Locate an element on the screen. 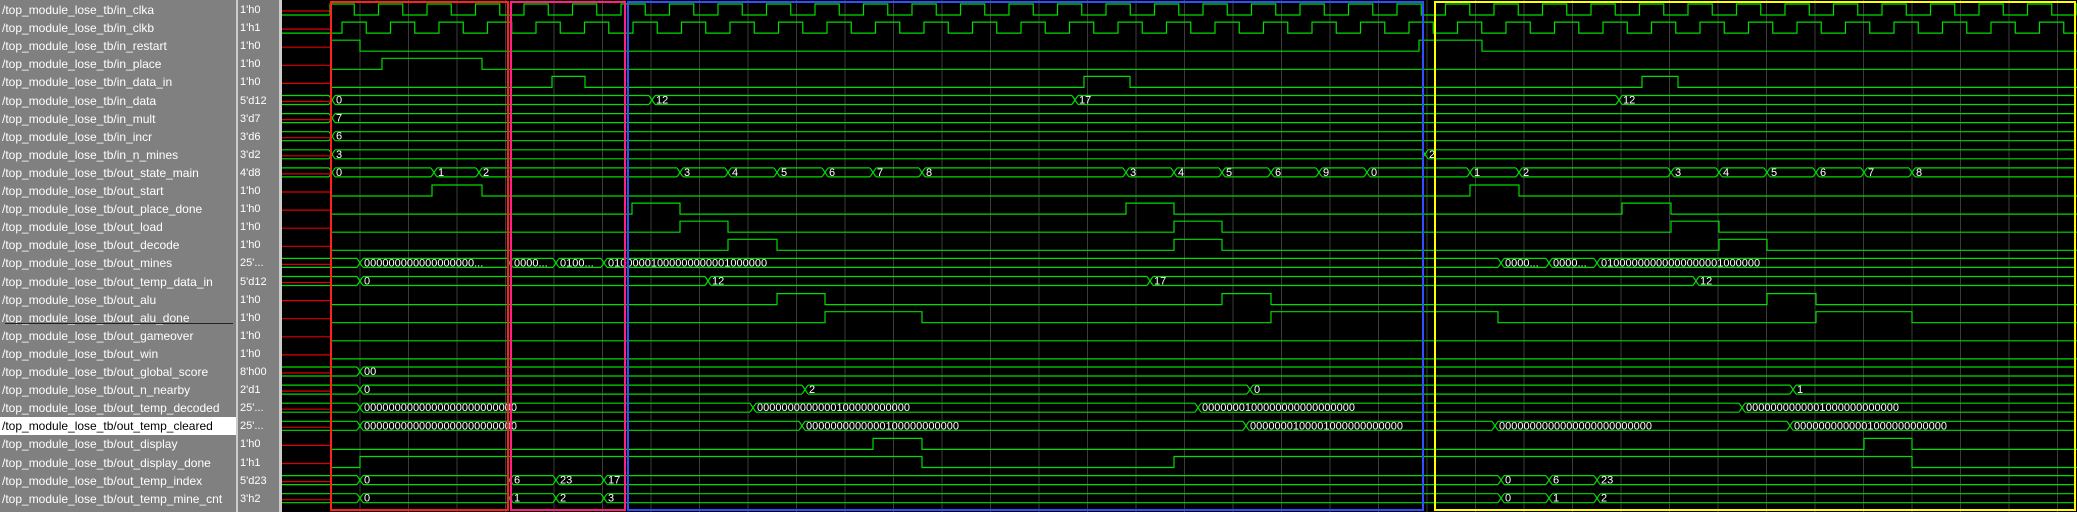 The width and height of the screenshot is (2077, 512). signal-name-row: /top_module_lose_tb/out_alu is located at coordinates (118, 300).